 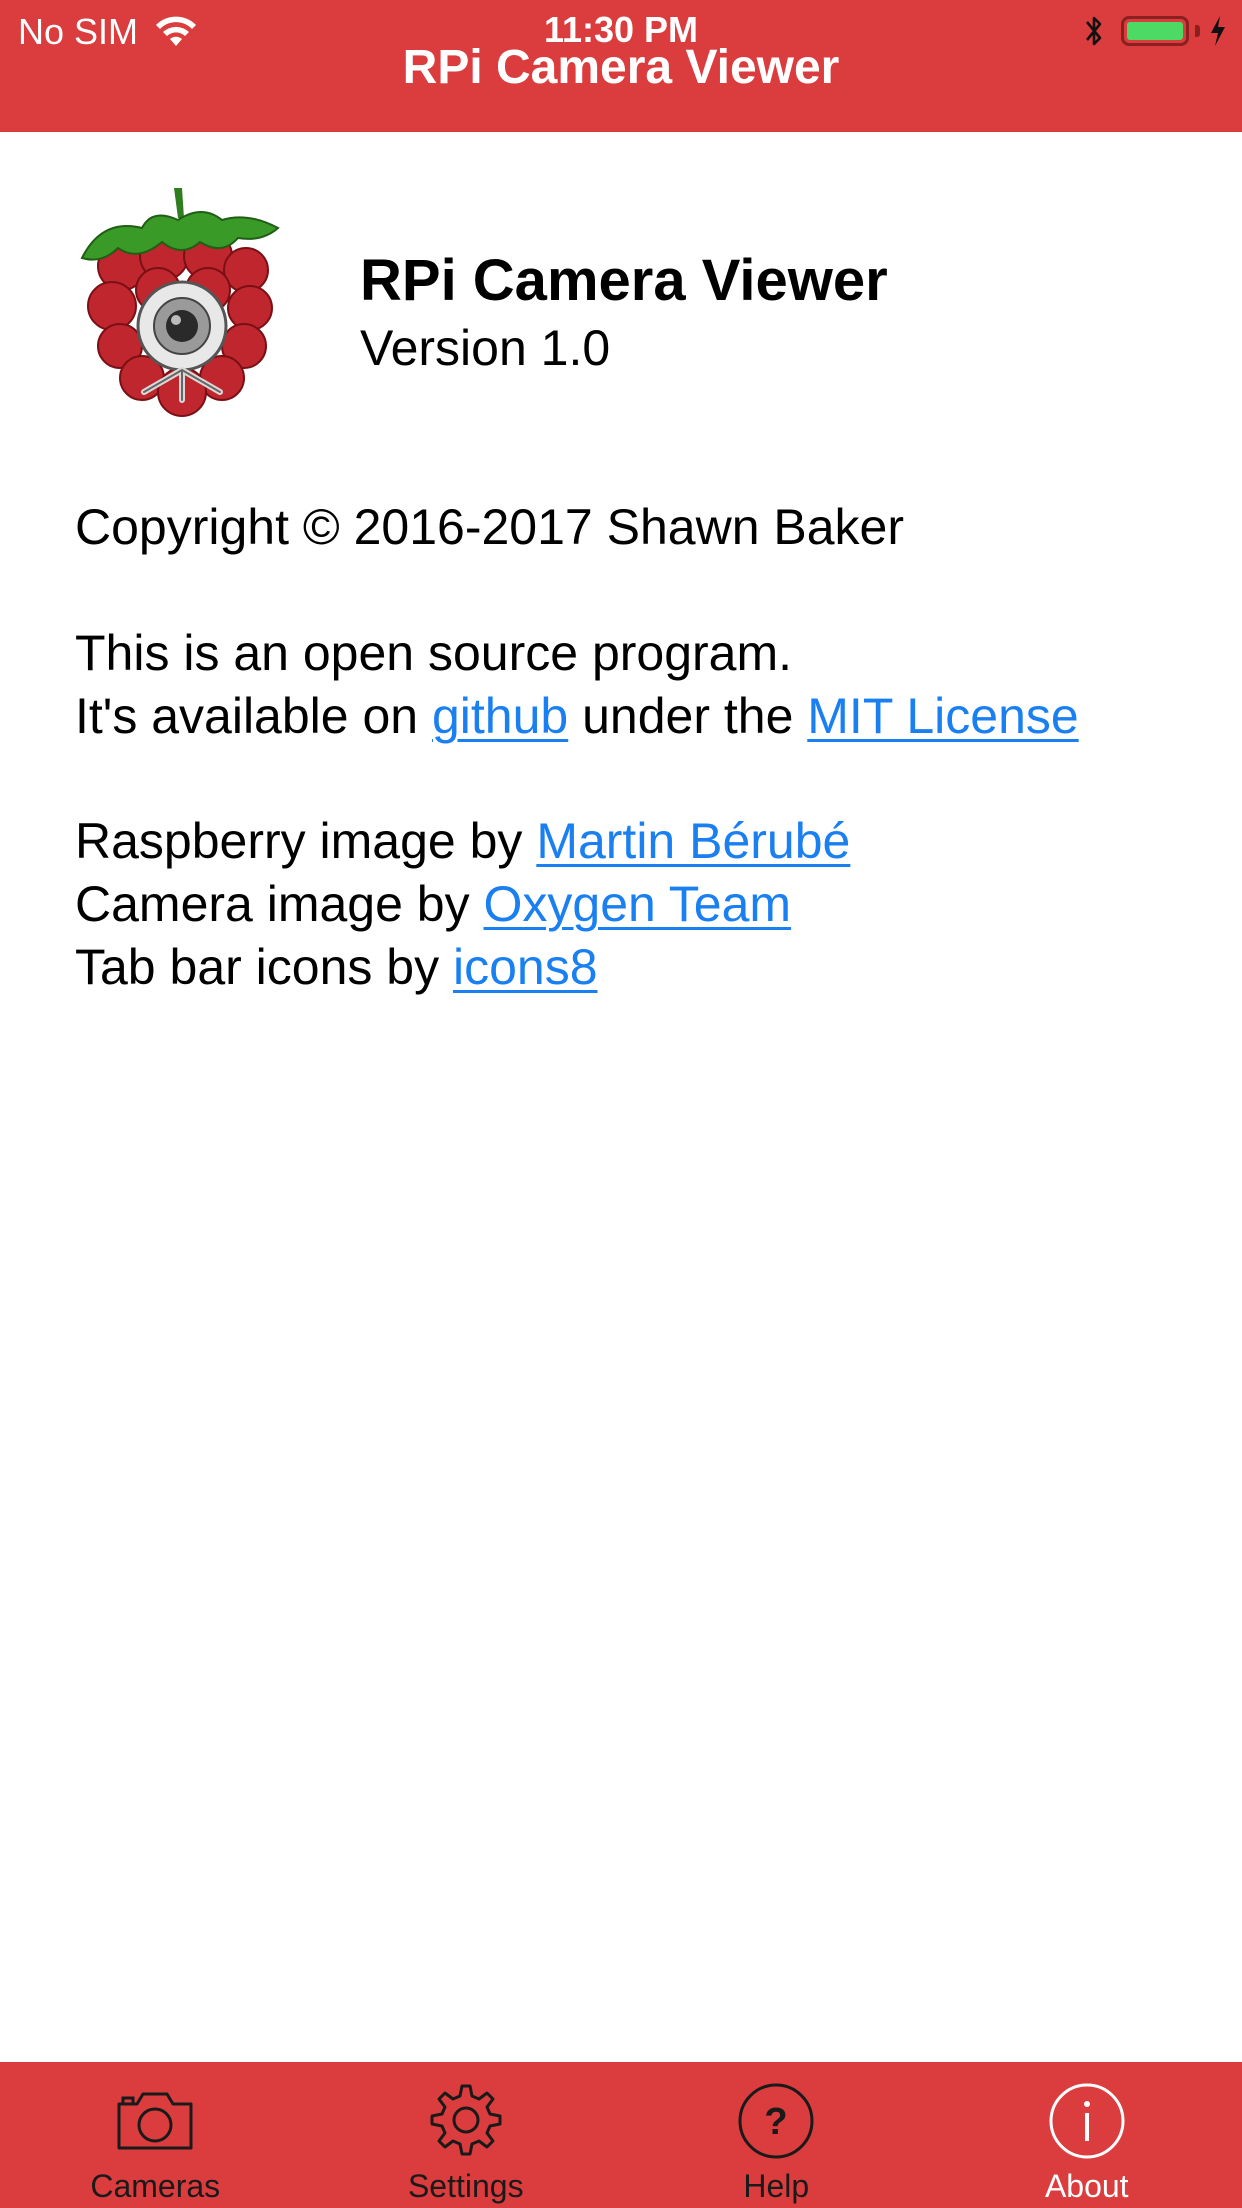 I want to click on tab-about-label: About, so click(x=1086, y=2186).